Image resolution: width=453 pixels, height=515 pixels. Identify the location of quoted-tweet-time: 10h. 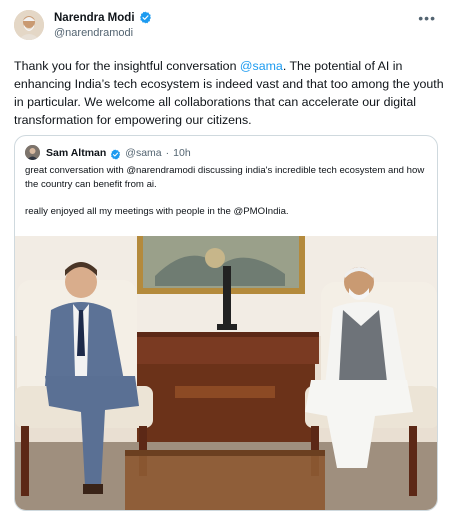
(182, 153).